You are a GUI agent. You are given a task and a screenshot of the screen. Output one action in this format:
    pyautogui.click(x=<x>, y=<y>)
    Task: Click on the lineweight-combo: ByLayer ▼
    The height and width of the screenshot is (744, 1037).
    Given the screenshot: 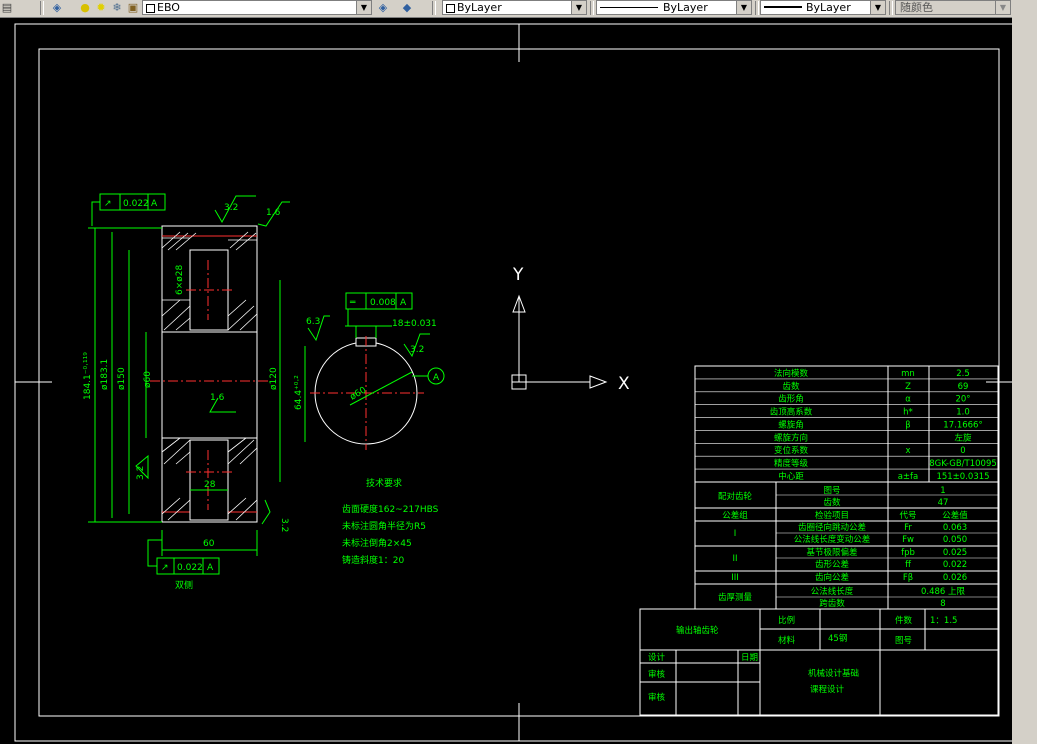 What is the action you would take?
    pyautogui.click(x=823, y=7)
    